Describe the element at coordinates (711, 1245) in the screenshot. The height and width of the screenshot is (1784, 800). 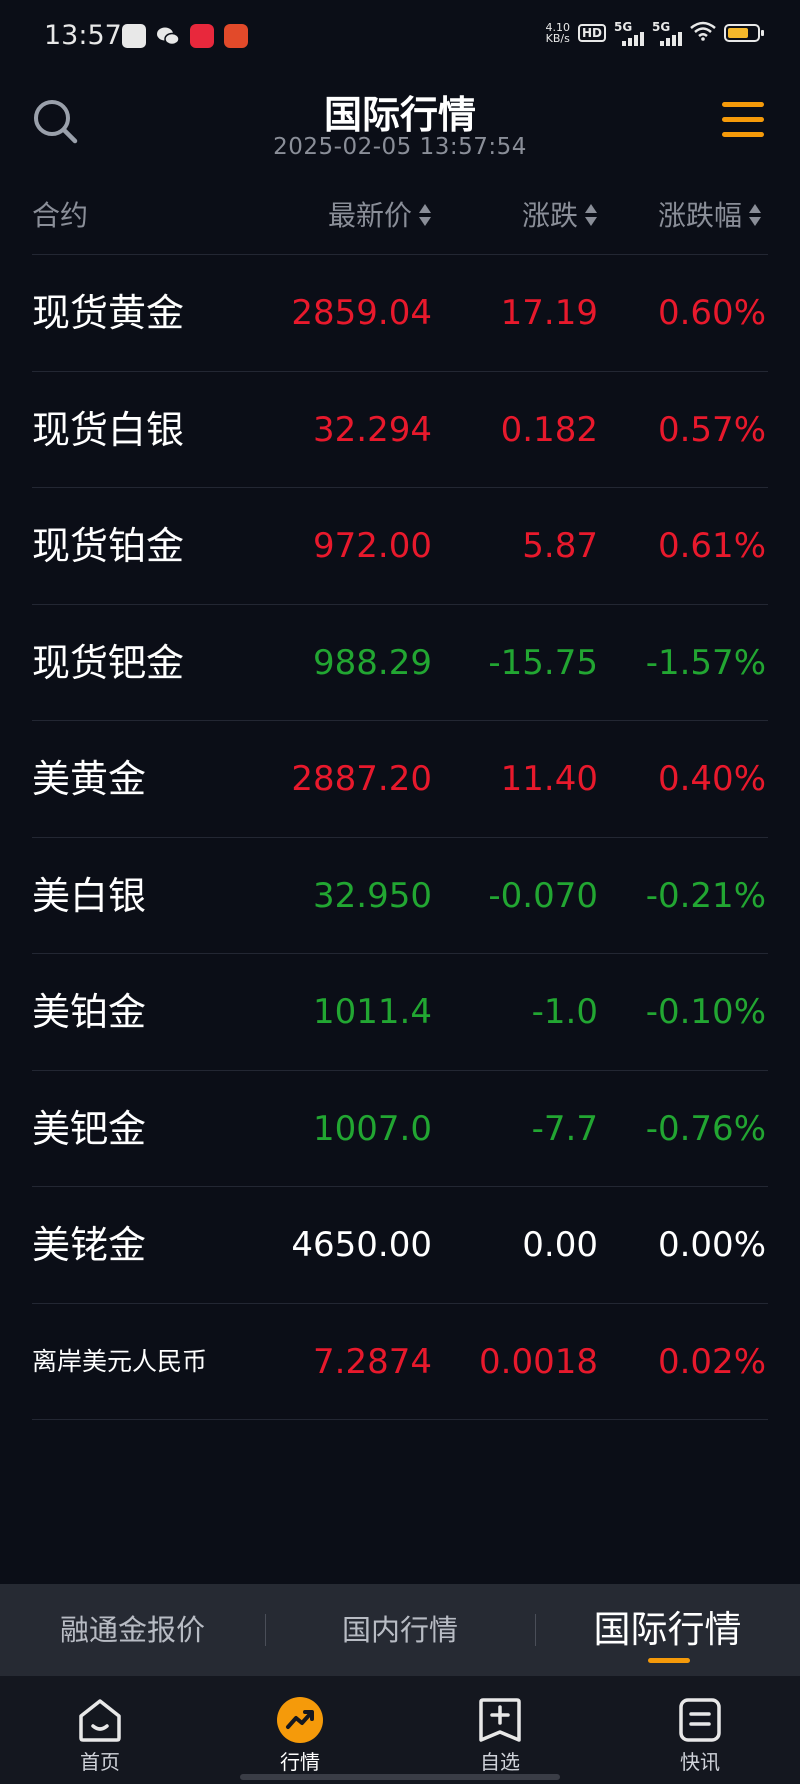
I see `row-change-pct: 0.00%` at that location.